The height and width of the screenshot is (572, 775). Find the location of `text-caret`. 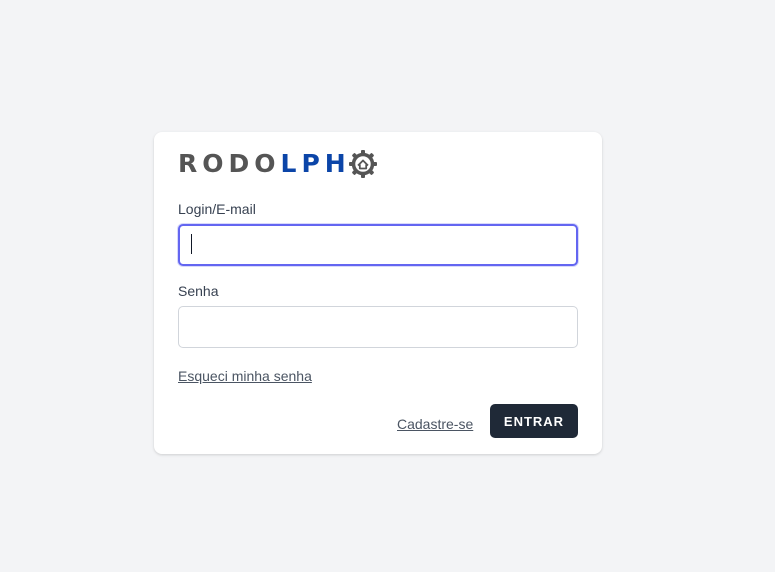

text-caret is located at coordinates (191, 244).